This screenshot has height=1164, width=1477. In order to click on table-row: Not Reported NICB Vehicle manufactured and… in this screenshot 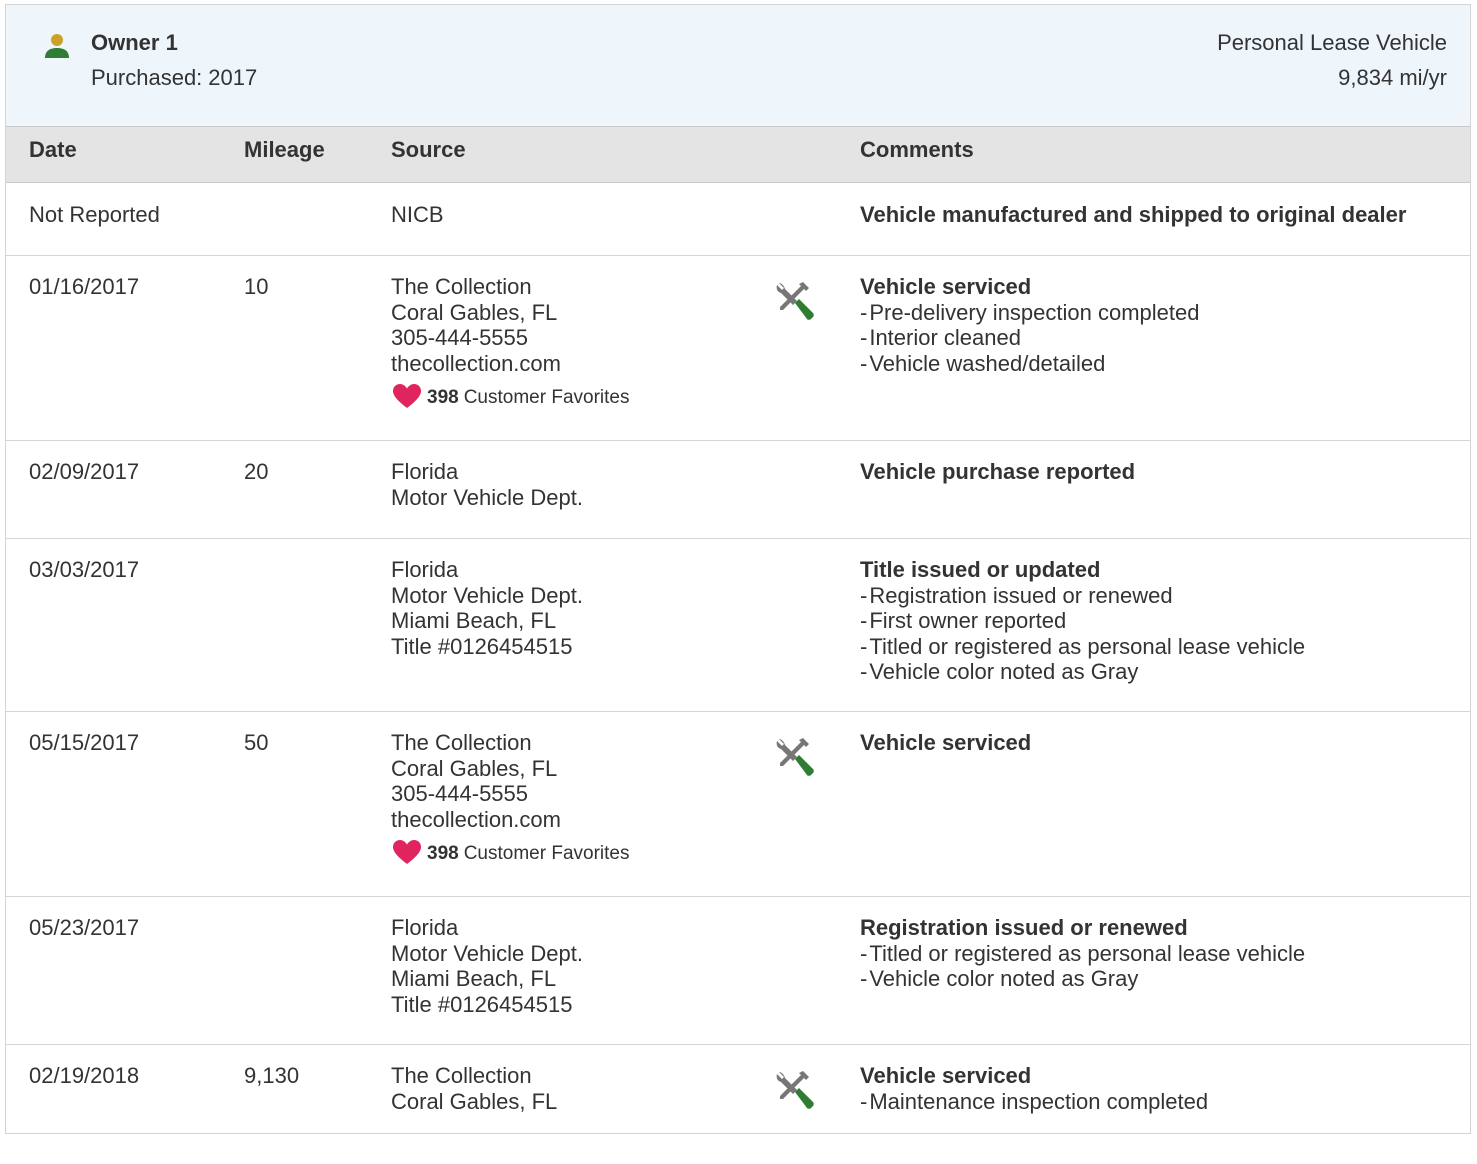, I will do `click(738, 219)`.